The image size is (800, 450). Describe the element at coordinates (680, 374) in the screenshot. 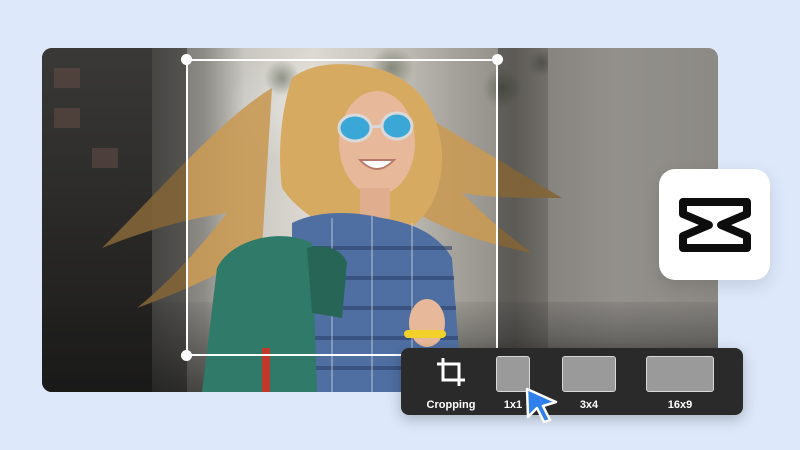

I see `ratio-16x9-swatch` at that location.